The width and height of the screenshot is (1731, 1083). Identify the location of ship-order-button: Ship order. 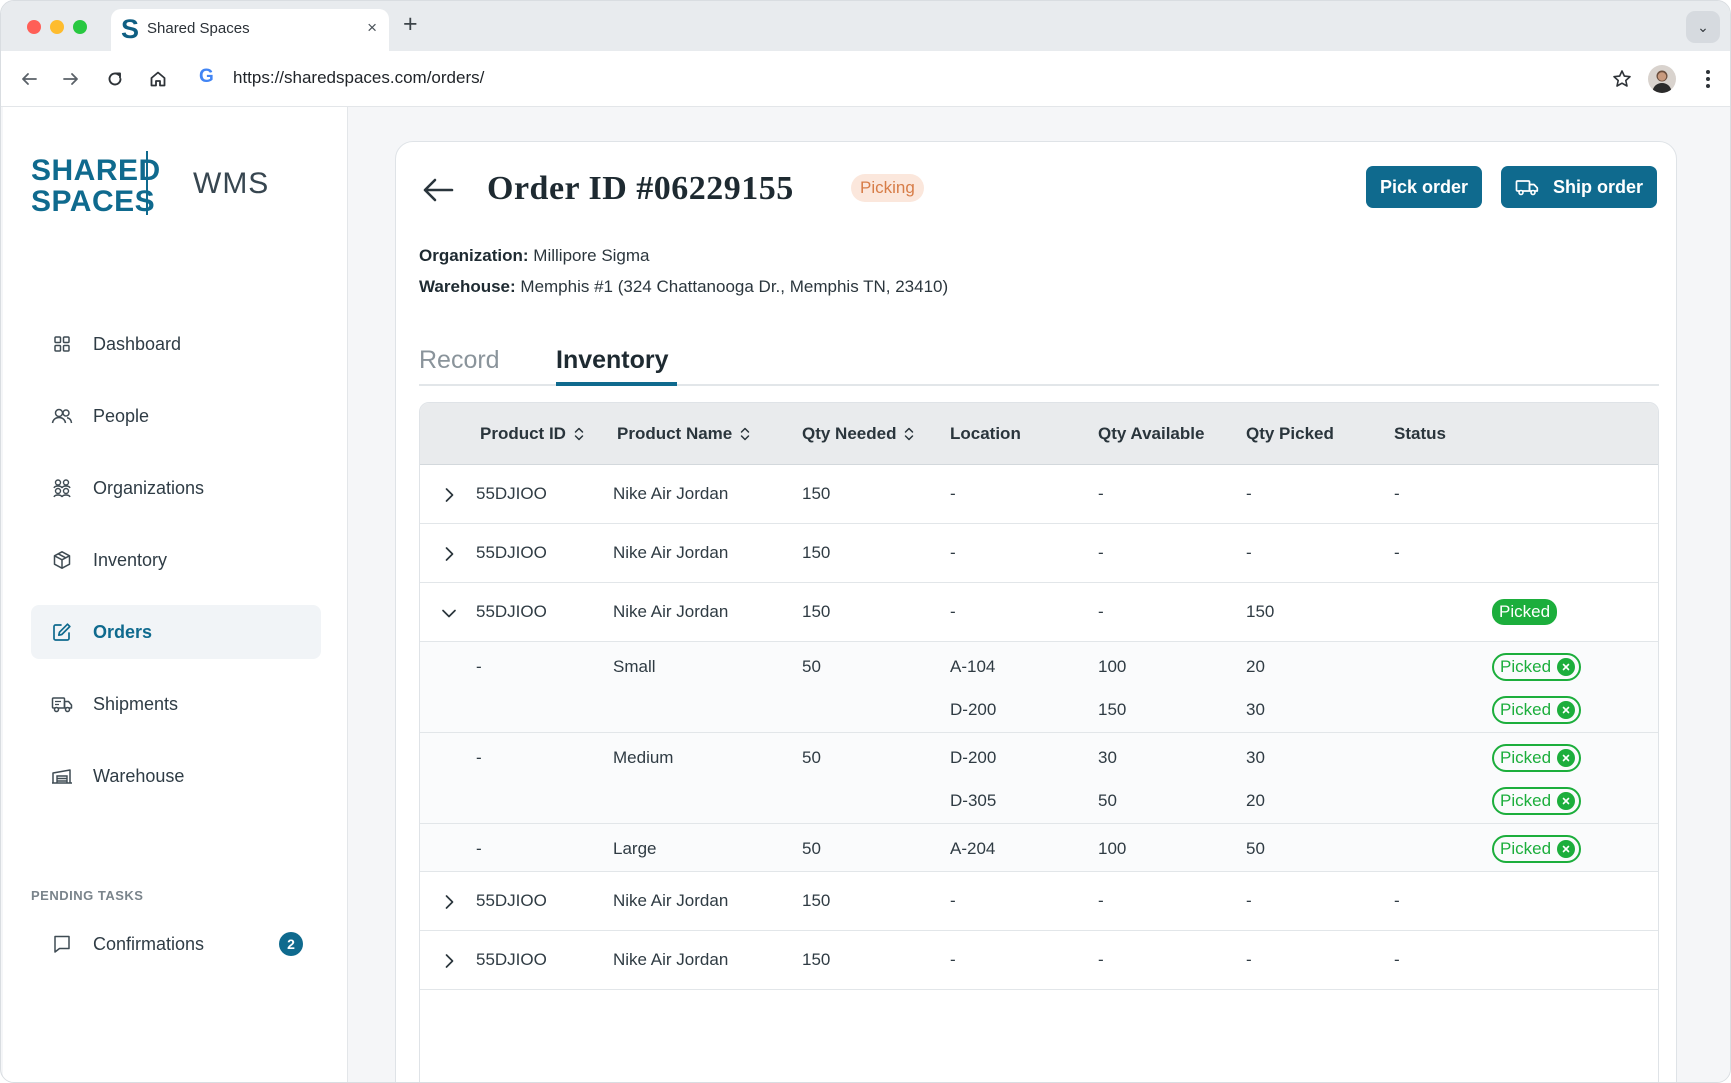
(1579, 187).